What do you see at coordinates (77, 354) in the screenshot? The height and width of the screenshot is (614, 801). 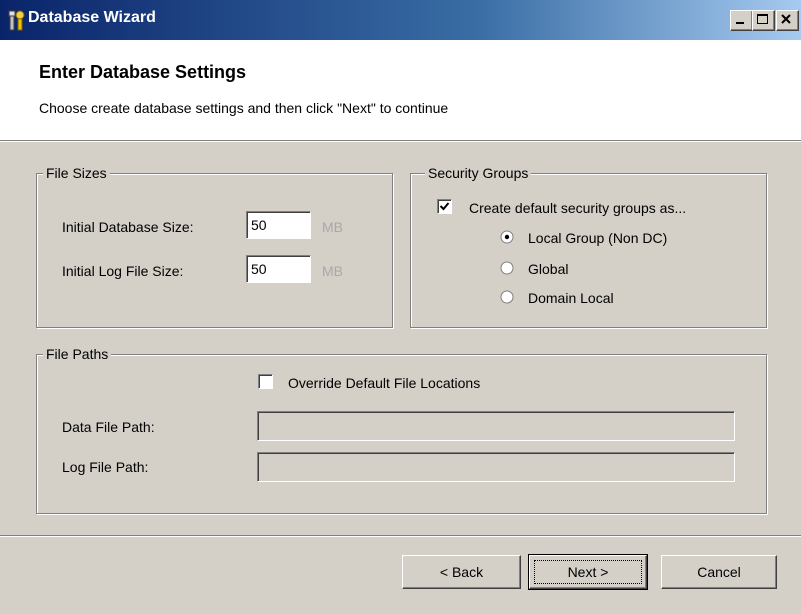 I see `file-paths-legend: File Paths` at bounding box center [77, 354].